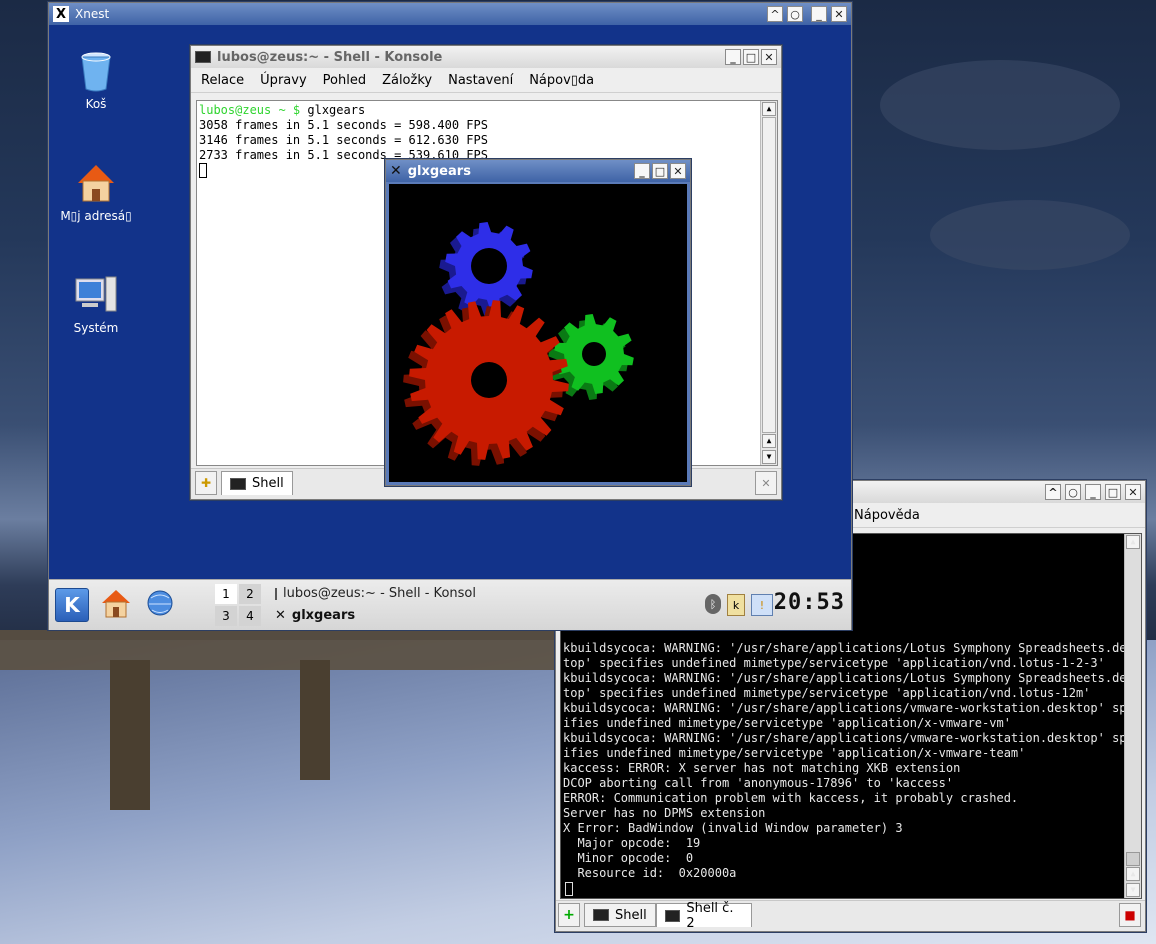  Describe the element at coordinates (486, 383) in the screenshot. I see `red-gear` at that location.